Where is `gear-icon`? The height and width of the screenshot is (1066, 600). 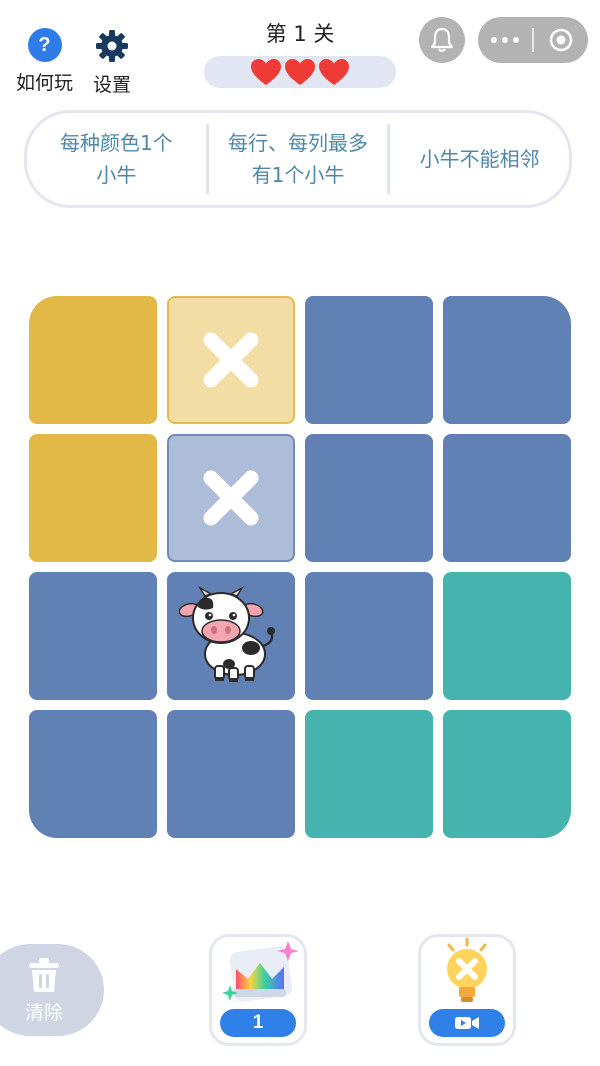 gear-icon is located at coordinates (112, 46).